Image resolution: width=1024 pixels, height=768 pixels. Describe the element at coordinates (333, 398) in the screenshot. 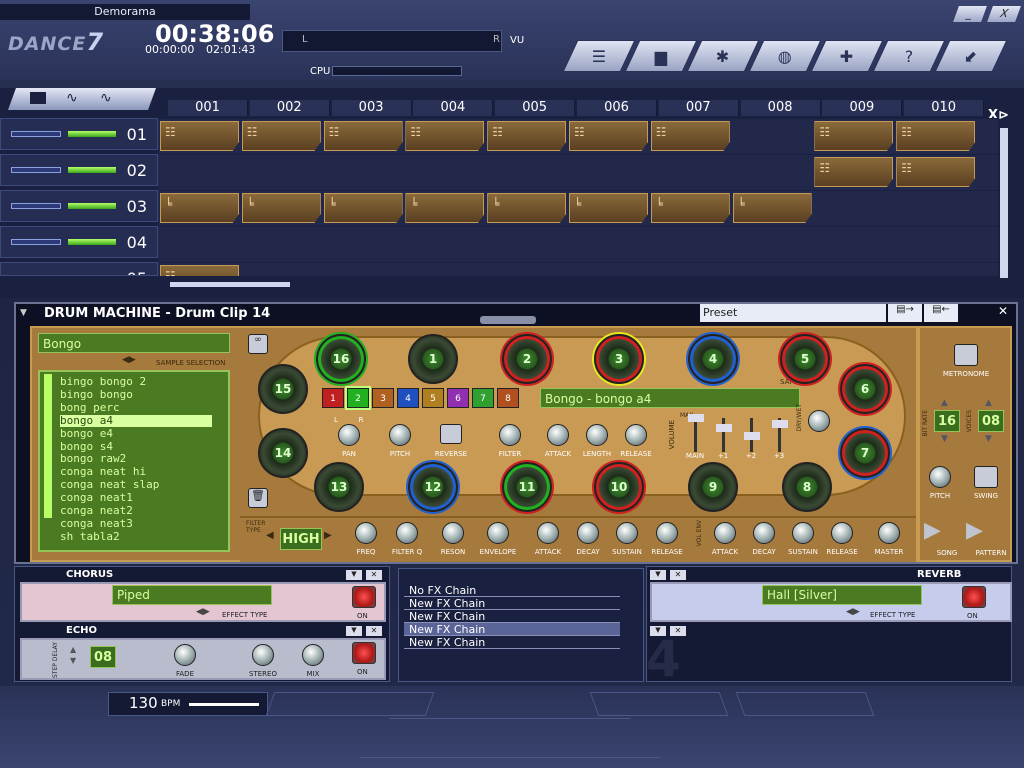

I see `sequence-button: 1` at that location.